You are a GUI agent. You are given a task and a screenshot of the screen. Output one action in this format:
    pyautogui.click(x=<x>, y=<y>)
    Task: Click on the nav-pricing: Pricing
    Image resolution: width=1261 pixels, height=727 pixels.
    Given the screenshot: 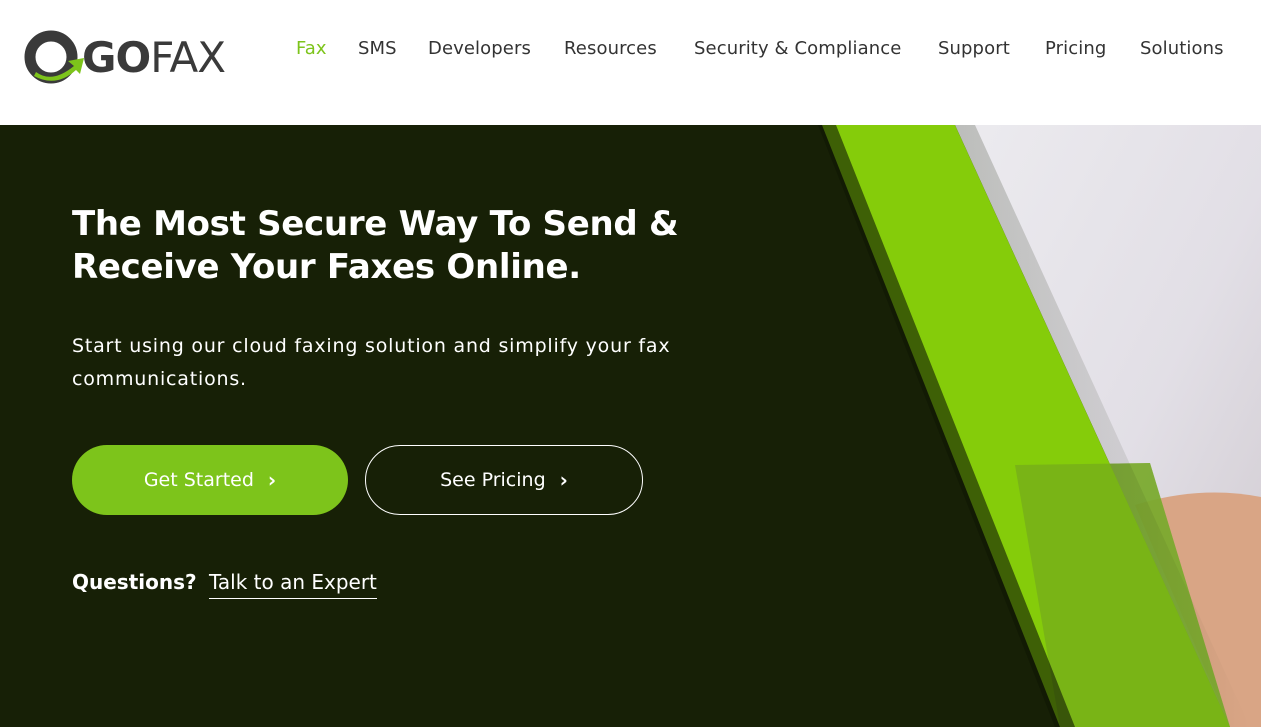 What is the action you would take?
    pyautogui.click(x=1075, y=48)
    